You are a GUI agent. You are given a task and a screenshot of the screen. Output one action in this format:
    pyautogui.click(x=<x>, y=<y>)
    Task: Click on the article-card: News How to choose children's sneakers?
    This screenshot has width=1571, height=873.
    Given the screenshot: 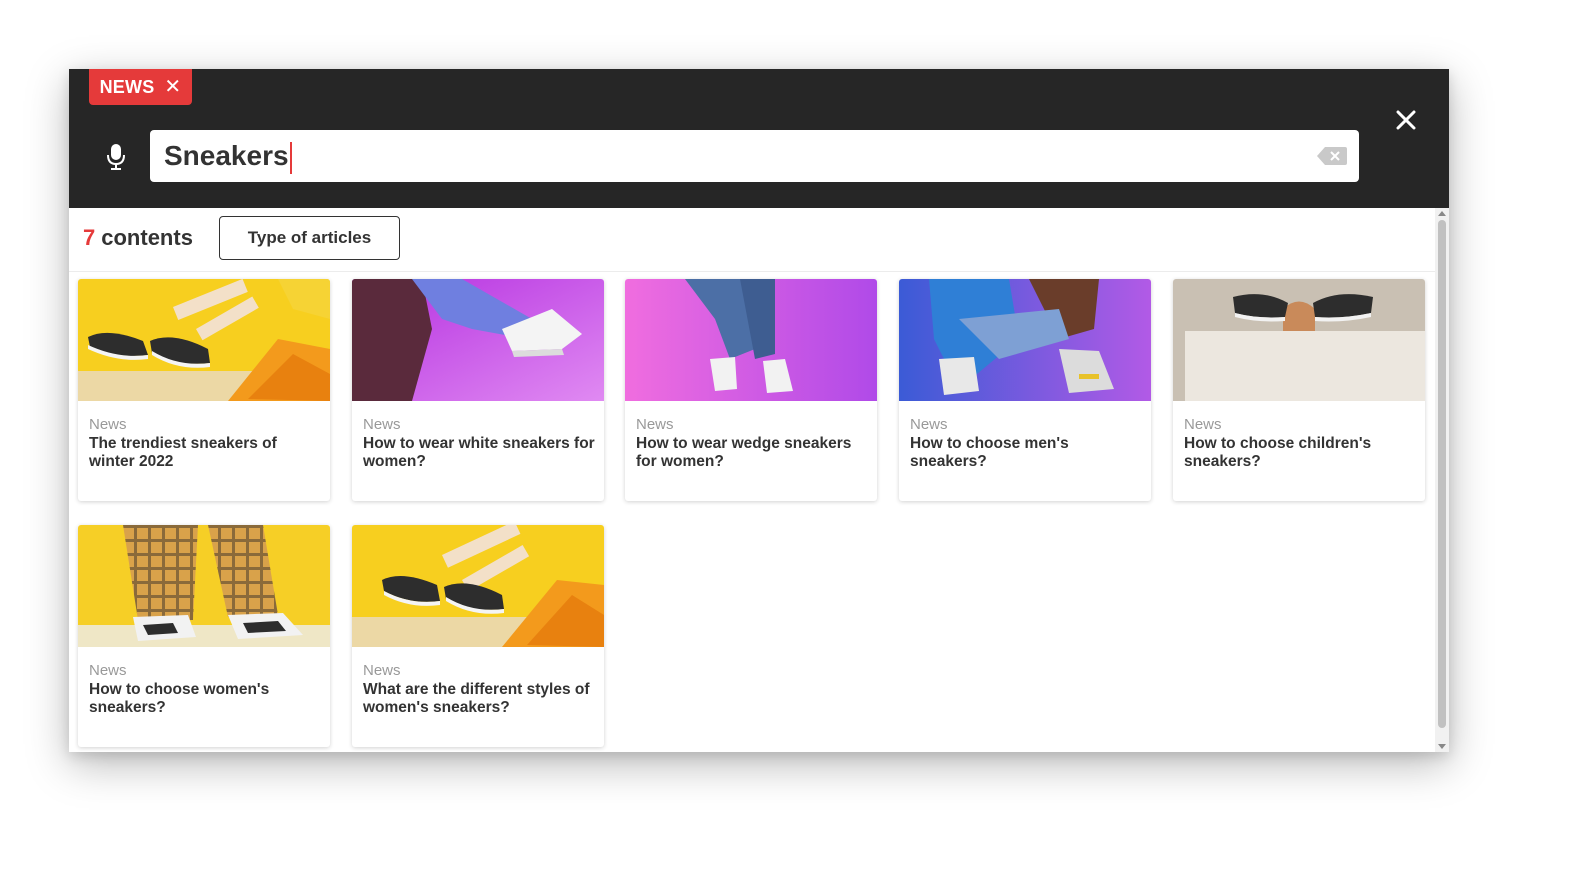 What is the action you would take?
    pyautogui.click(x=1299, y=390)
    